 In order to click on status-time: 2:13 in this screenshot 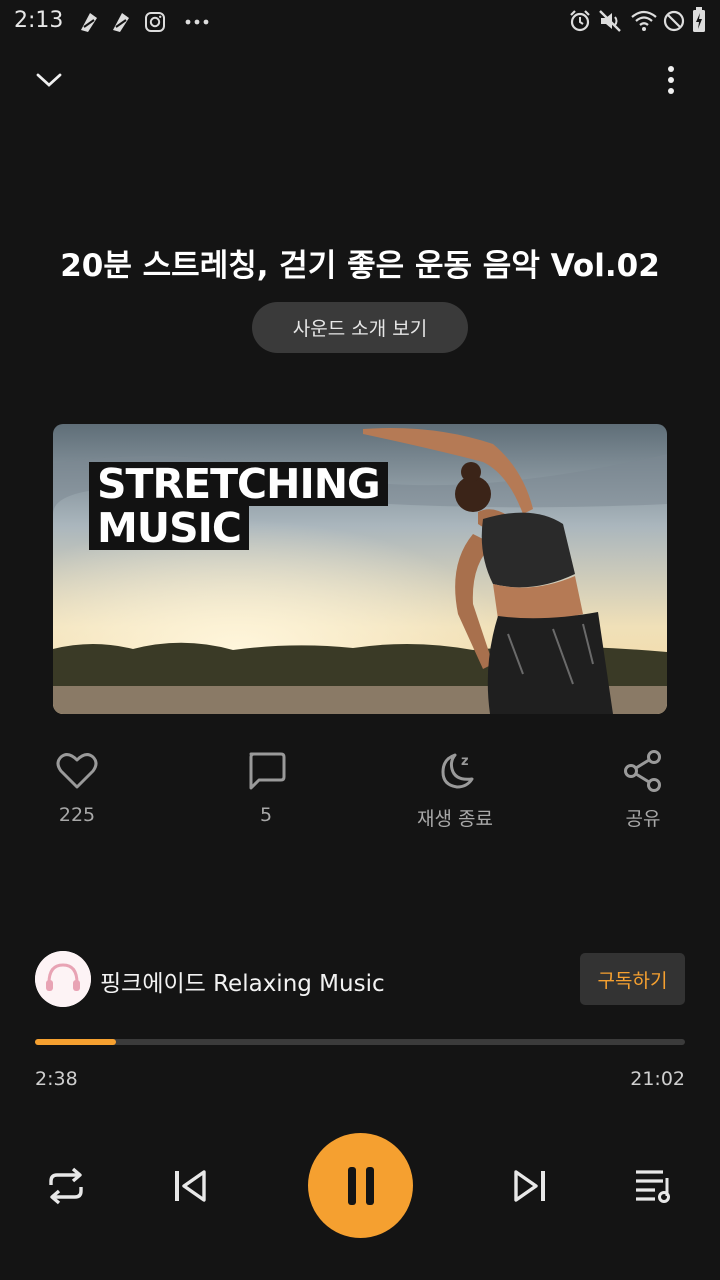, I will do `click(39, 20)`.